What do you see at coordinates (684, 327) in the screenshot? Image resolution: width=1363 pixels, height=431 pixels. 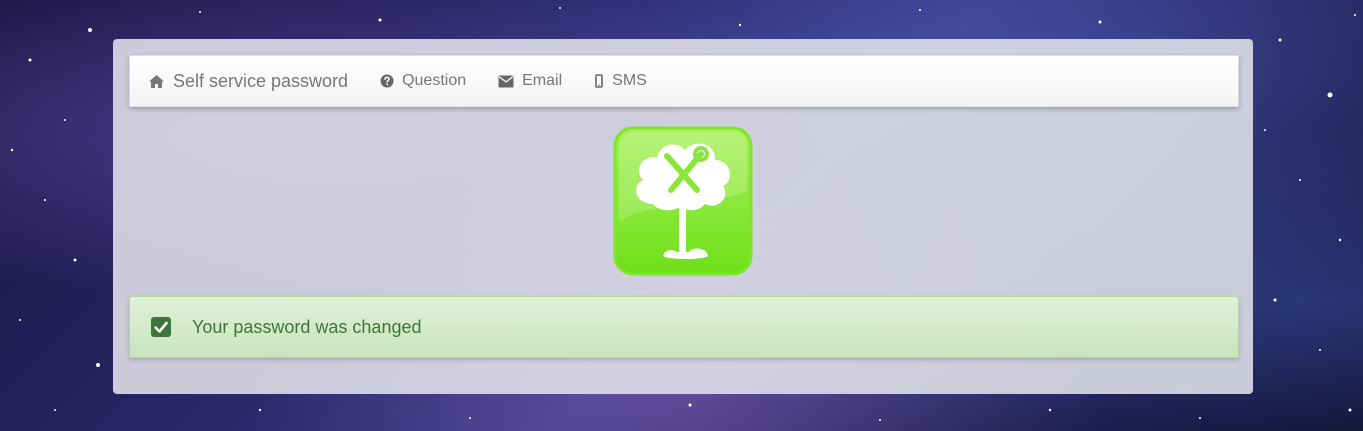 I see `success-alert: Your password was changed` at bounding box center [684, 327].